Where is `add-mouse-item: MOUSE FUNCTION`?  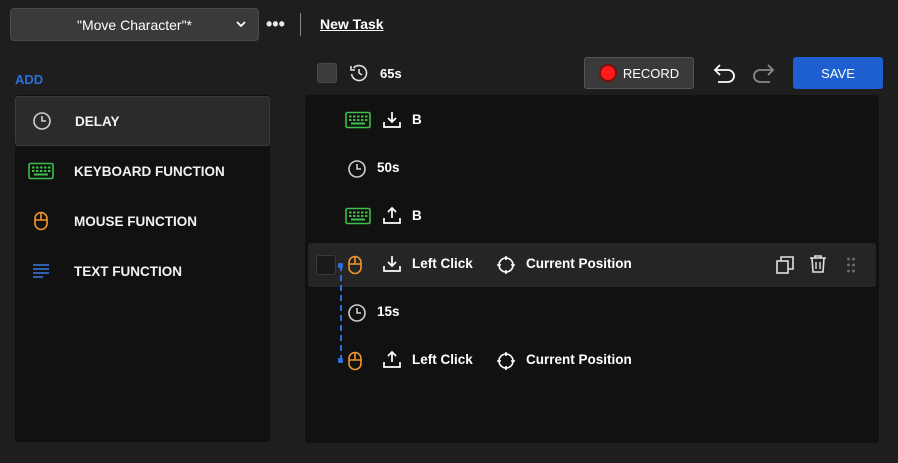
add-mouse-item: MOUSE FUNCTION is located at coordinates (142, 221).